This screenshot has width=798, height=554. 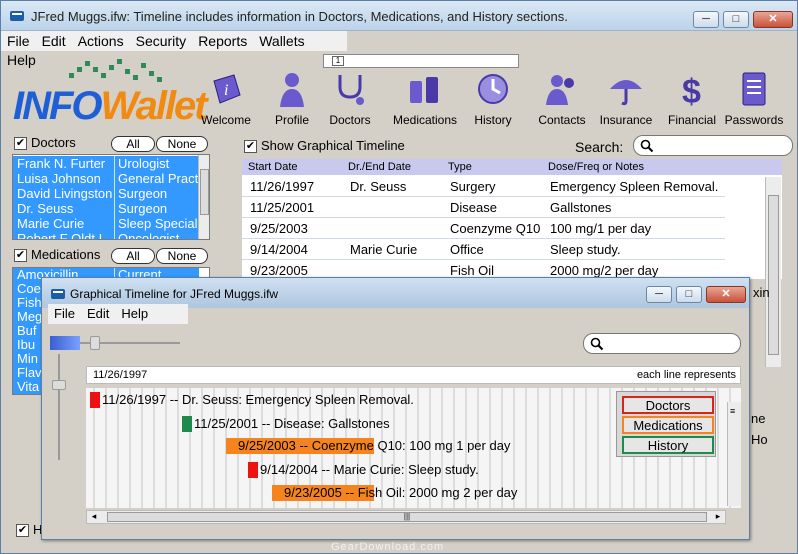 What do you see at coordinates (133, 144) in the screenshot?
I see `doctors-all-button: All` at bounding box center [133, 144].